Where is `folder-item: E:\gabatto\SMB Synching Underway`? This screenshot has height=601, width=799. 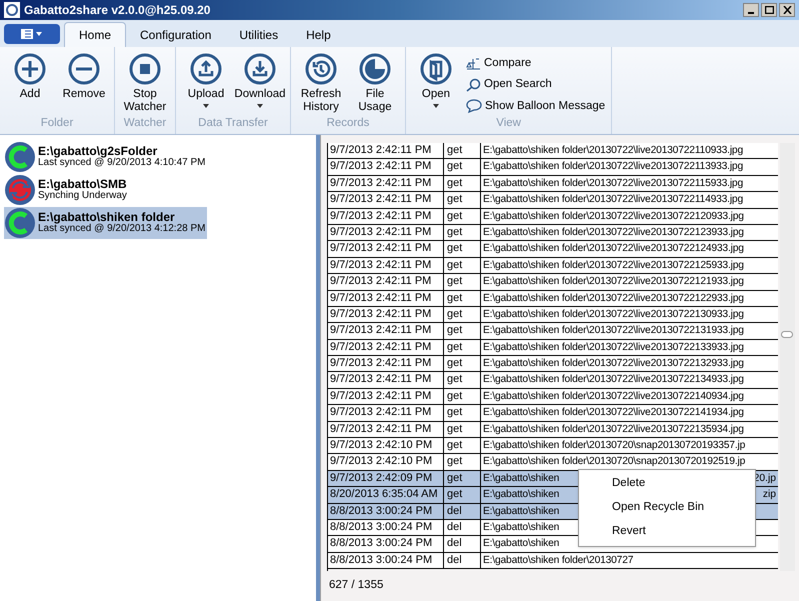 folder-item: E:\gabatto\SMB Synching Underway is located at coordinates (66, 190).